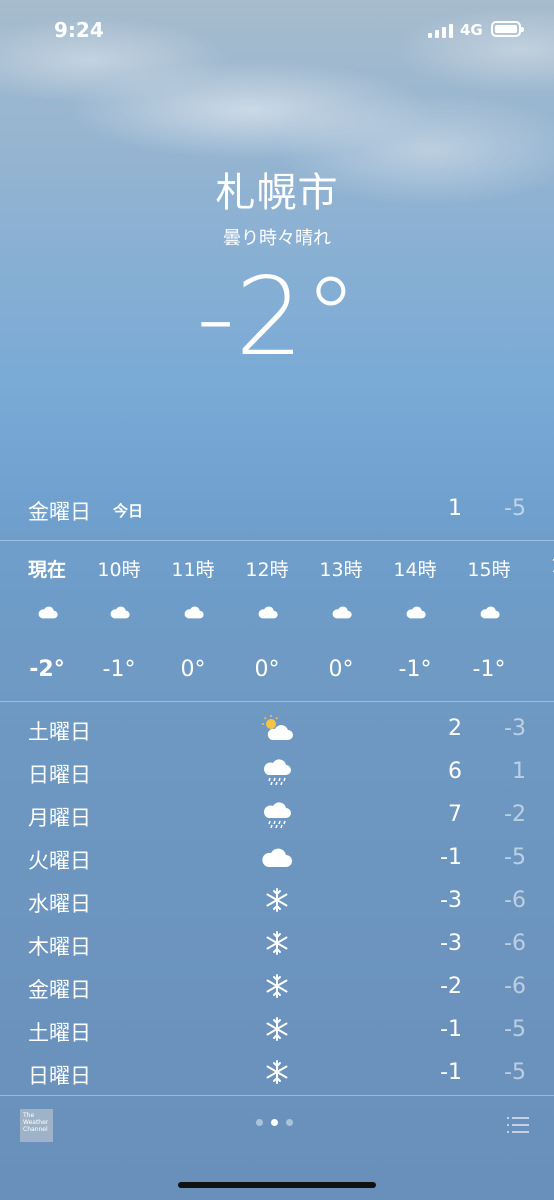 Image resolution: width=554 pixels, height=1200 pixels. I want to click on hour-label: 11時, so click(193, 570).